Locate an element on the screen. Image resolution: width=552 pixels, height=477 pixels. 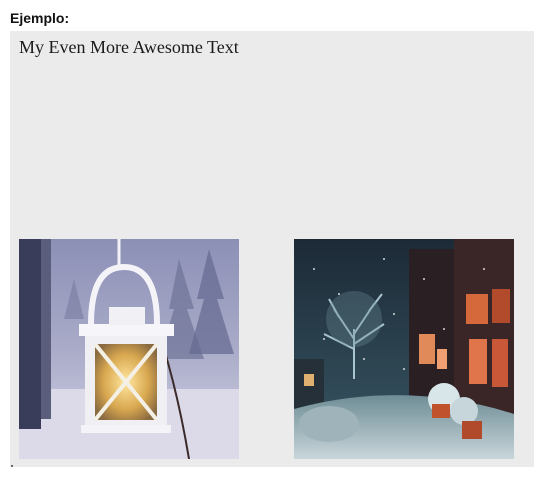
example-label: Ejemplo: is located at coordinates (40, 18).